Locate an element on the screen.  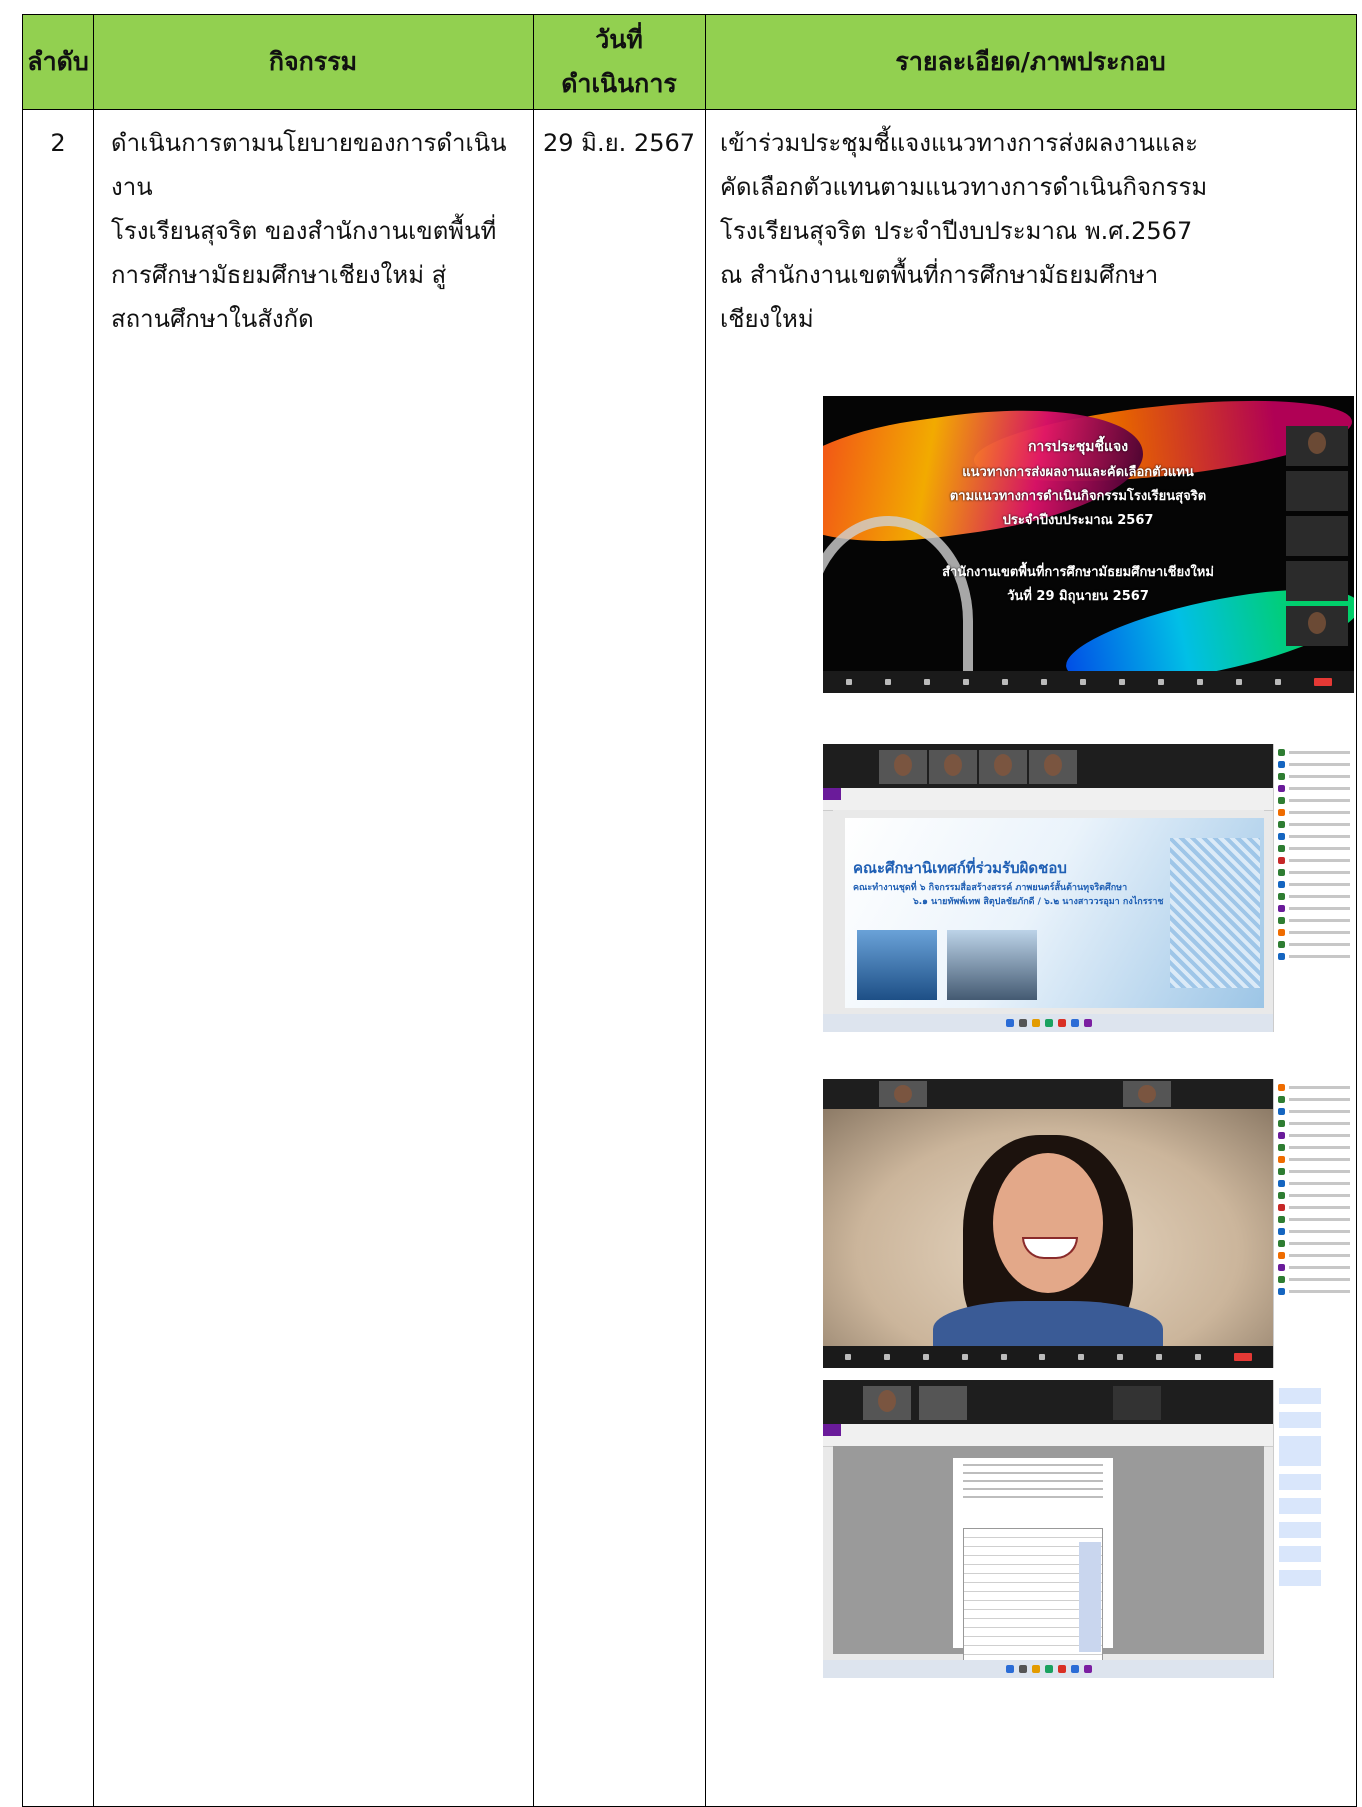
header-order: ลำดับ is located at coordinates (58, 61).